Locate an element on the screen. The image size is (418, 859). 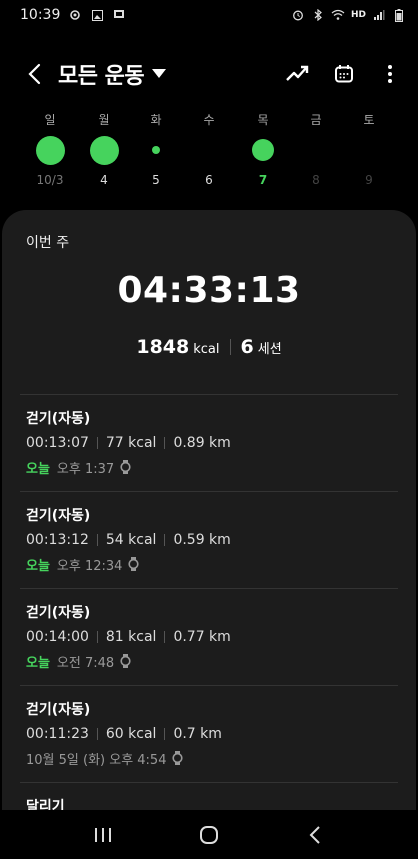
back-nav-button is located at coordinates (315, 835).